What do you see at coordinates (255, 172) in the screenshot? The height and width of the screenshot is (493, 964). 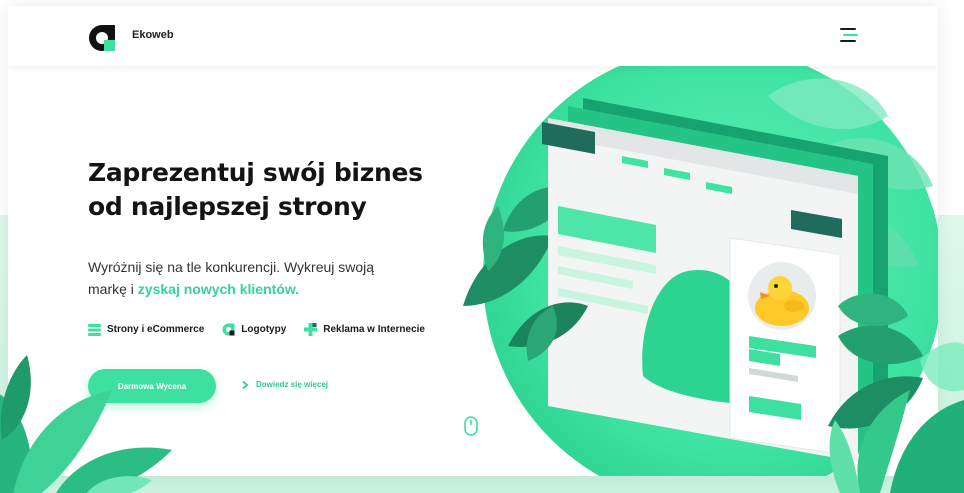 I see `hero-heading-line-1: Zaprezentuj swój biznes` at bounding box center [255, 172].